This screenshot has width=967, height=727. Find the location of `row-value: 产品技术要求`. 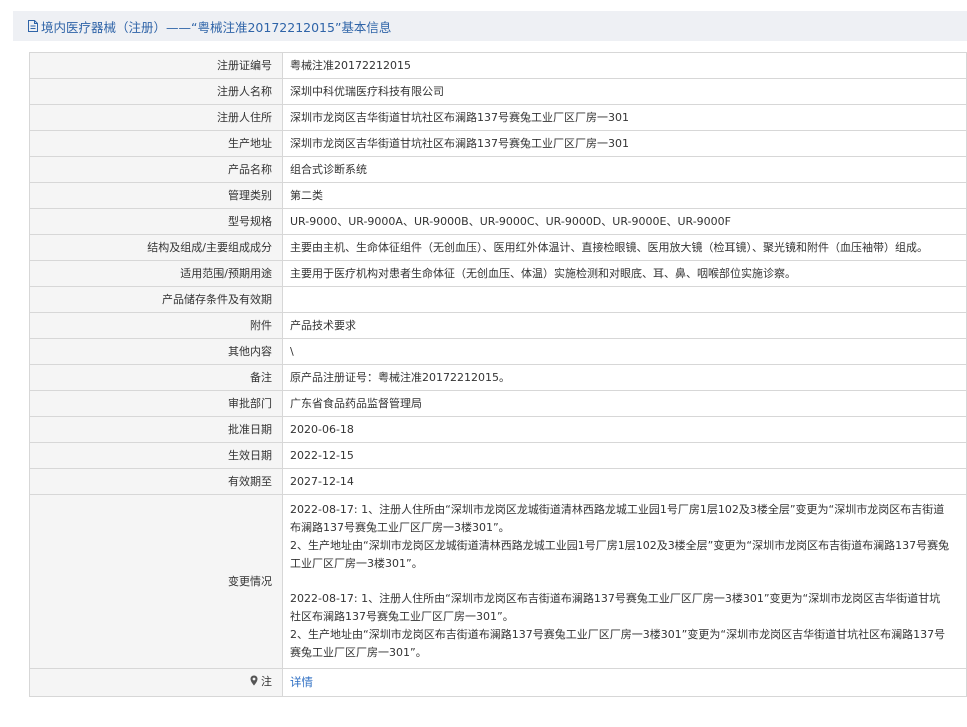

row-value: 产品技术要求 is located at coordinates (624, 325).